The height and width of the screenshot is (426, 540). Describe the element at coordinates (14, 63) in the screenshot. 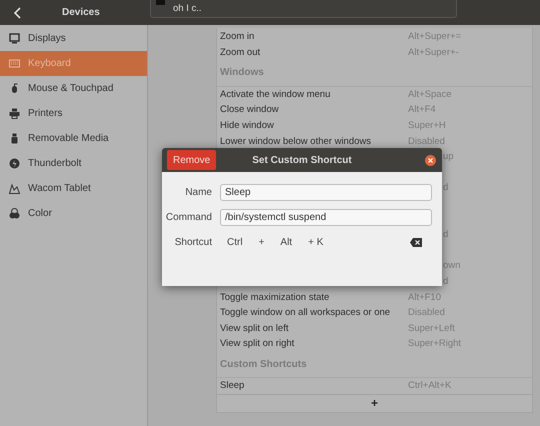

I see `keyboard-icon` at that location.